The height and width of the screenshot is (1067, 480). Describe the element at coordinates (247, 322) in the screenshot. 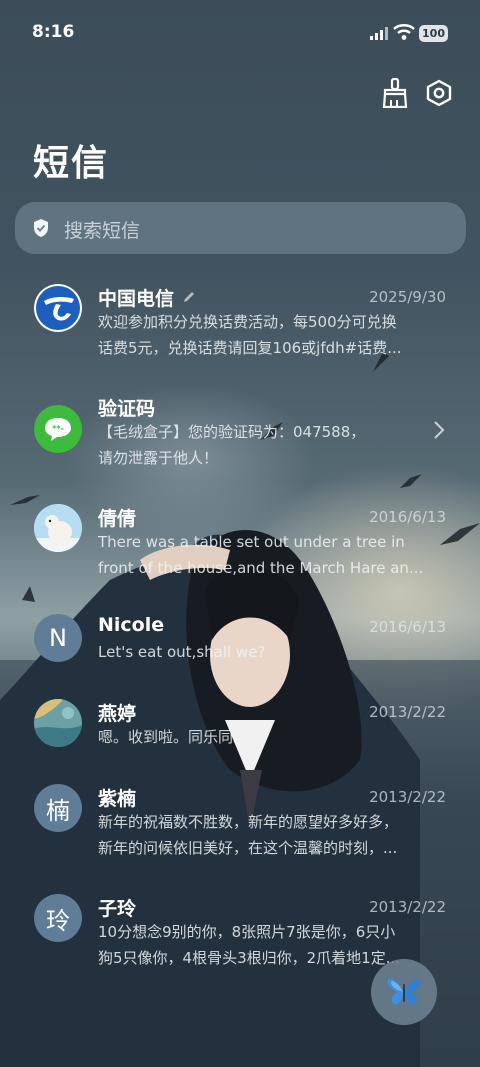

I see `message-preview-line: 欢迎参加积分兑换话费活动，每500分可兑换` at that location.